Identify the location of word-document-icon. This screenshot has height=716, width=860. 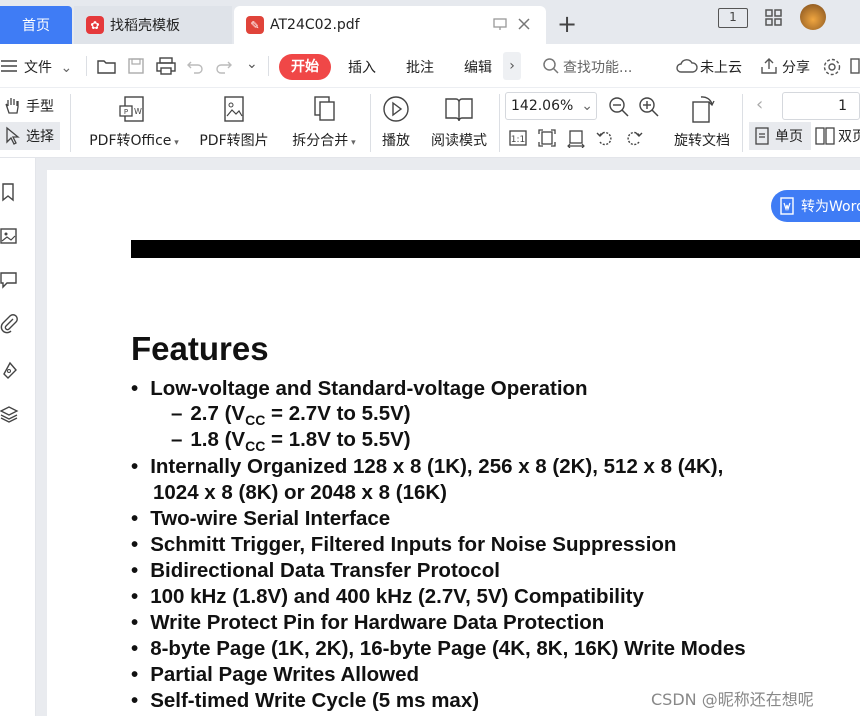
(787, 206).